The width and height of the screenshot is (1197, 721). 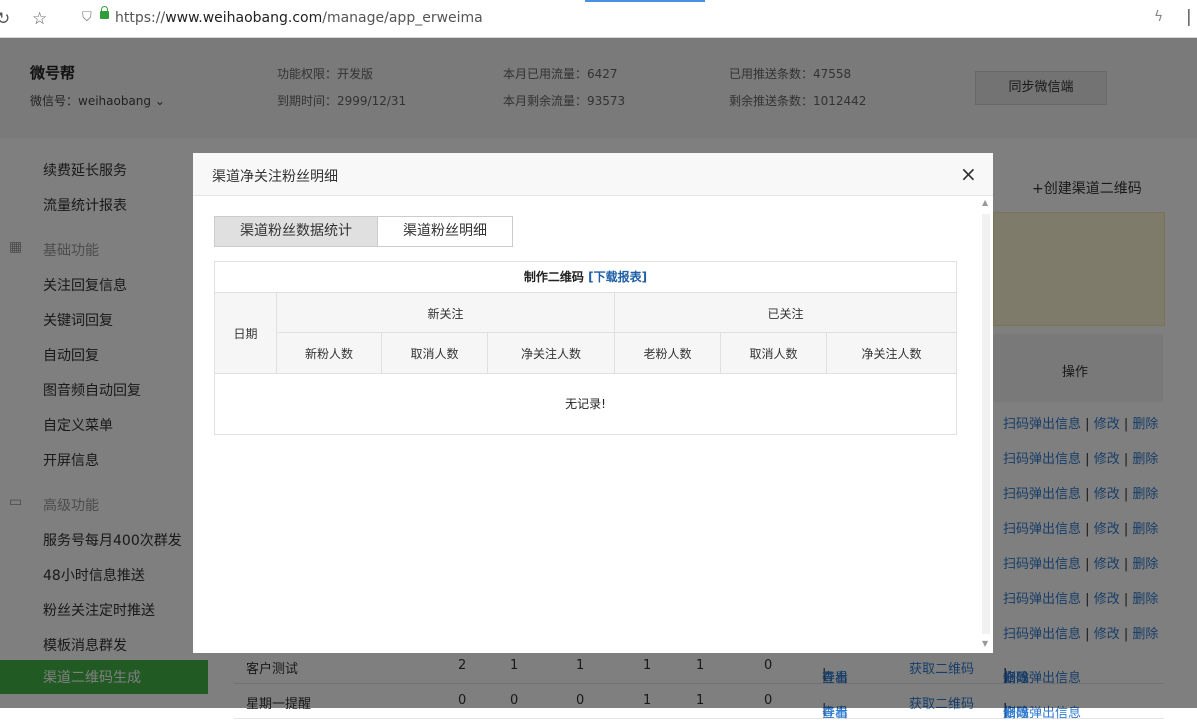 What do you see at coordinates (585, 404) in the screenshot?
I see `empty-state: 无记录!` at bounding box center [585, 404].